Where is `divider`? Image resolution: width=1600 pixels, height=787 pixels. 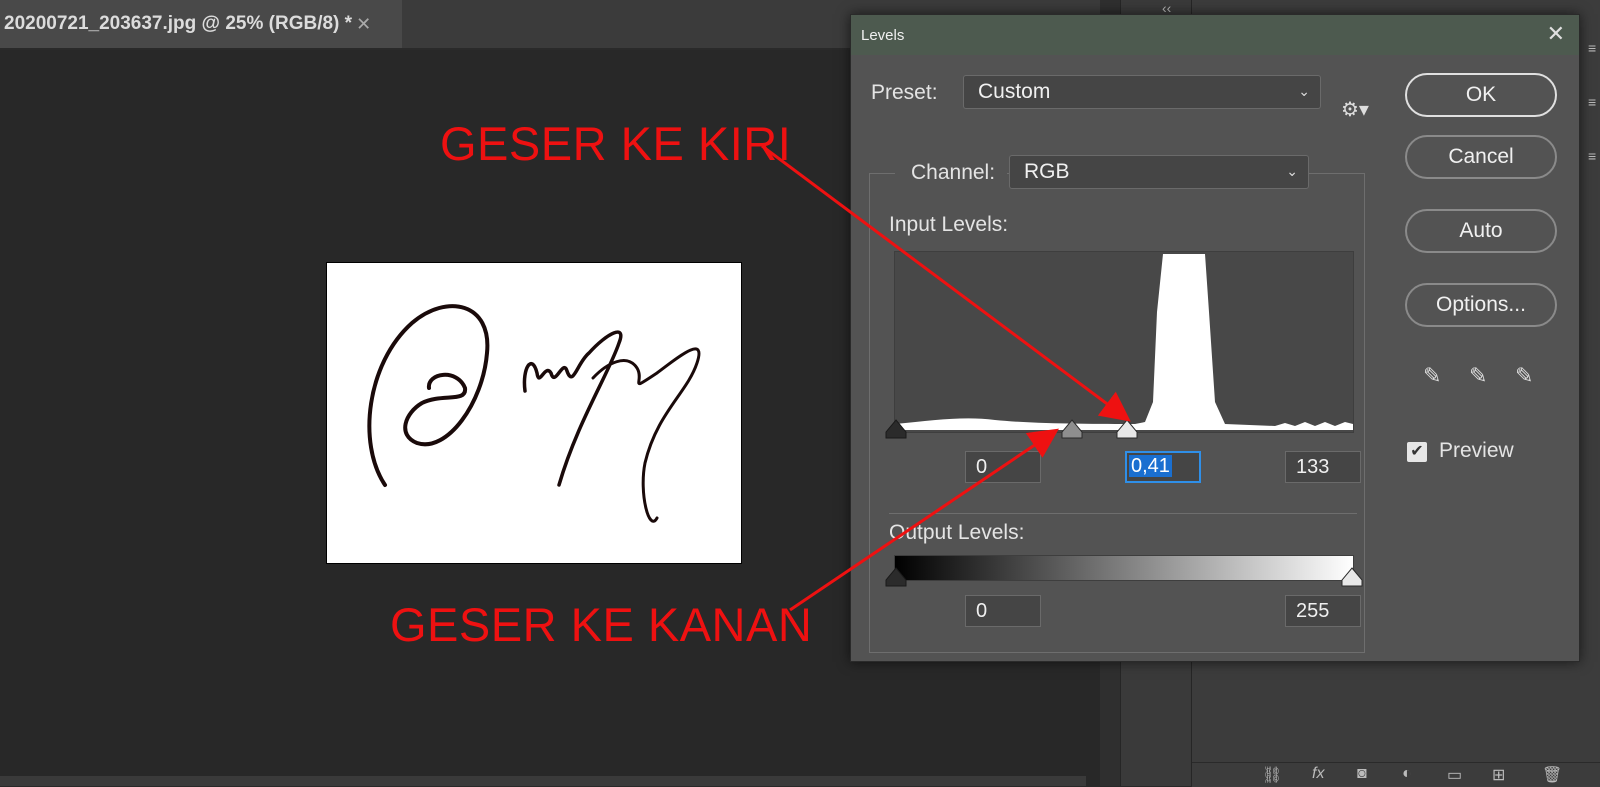
divider is located at coordinates (1123, 513).